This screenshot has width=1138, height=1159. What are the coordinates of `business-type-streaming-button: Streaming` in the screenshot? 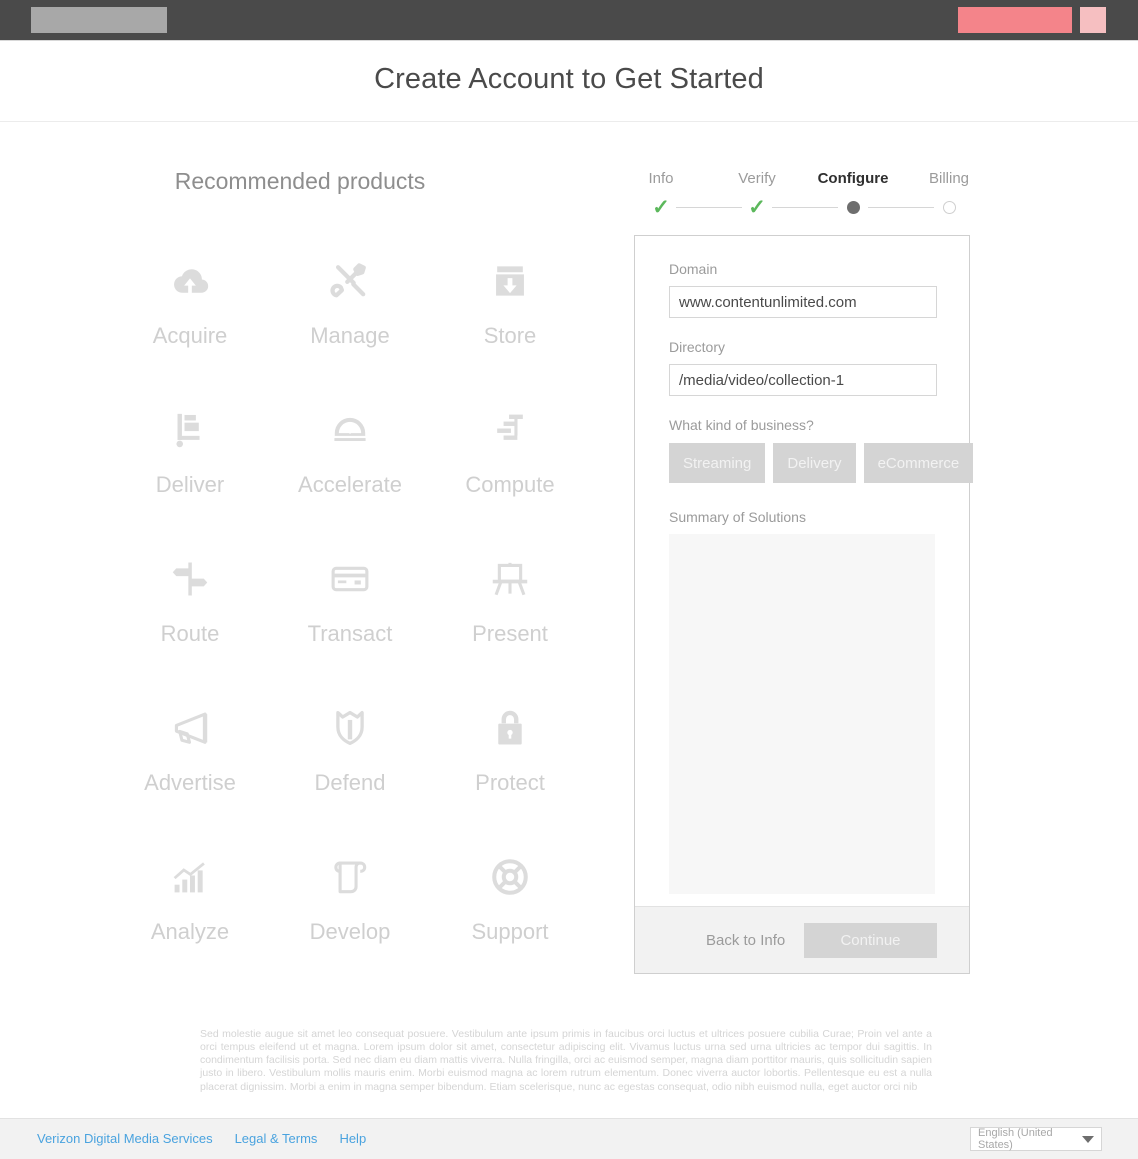 It's located at (717, 463).